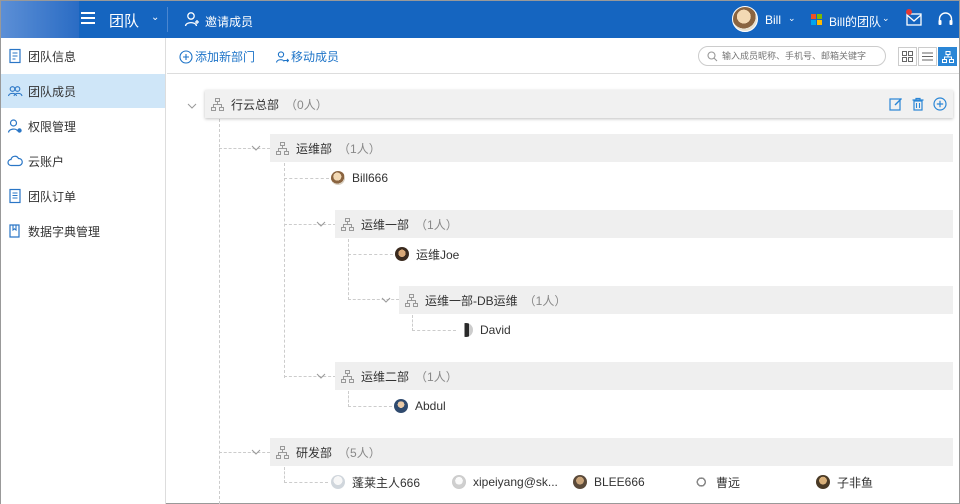 The height and width of the screenshot is (504, 960). What do you see at coordinates (438, 254) in the screenshot?
I see `member-name: 运维Joe` at bounding box center [438, 254].